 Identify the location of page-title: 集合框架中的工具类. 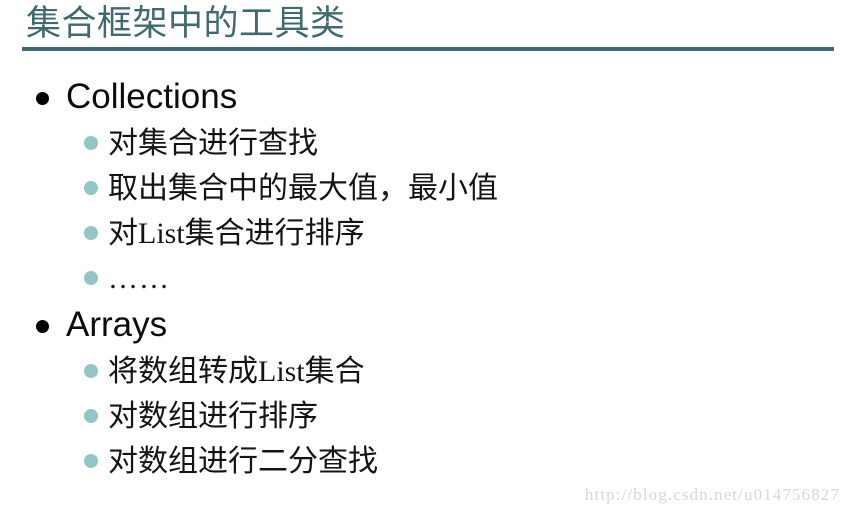
(186, 23).